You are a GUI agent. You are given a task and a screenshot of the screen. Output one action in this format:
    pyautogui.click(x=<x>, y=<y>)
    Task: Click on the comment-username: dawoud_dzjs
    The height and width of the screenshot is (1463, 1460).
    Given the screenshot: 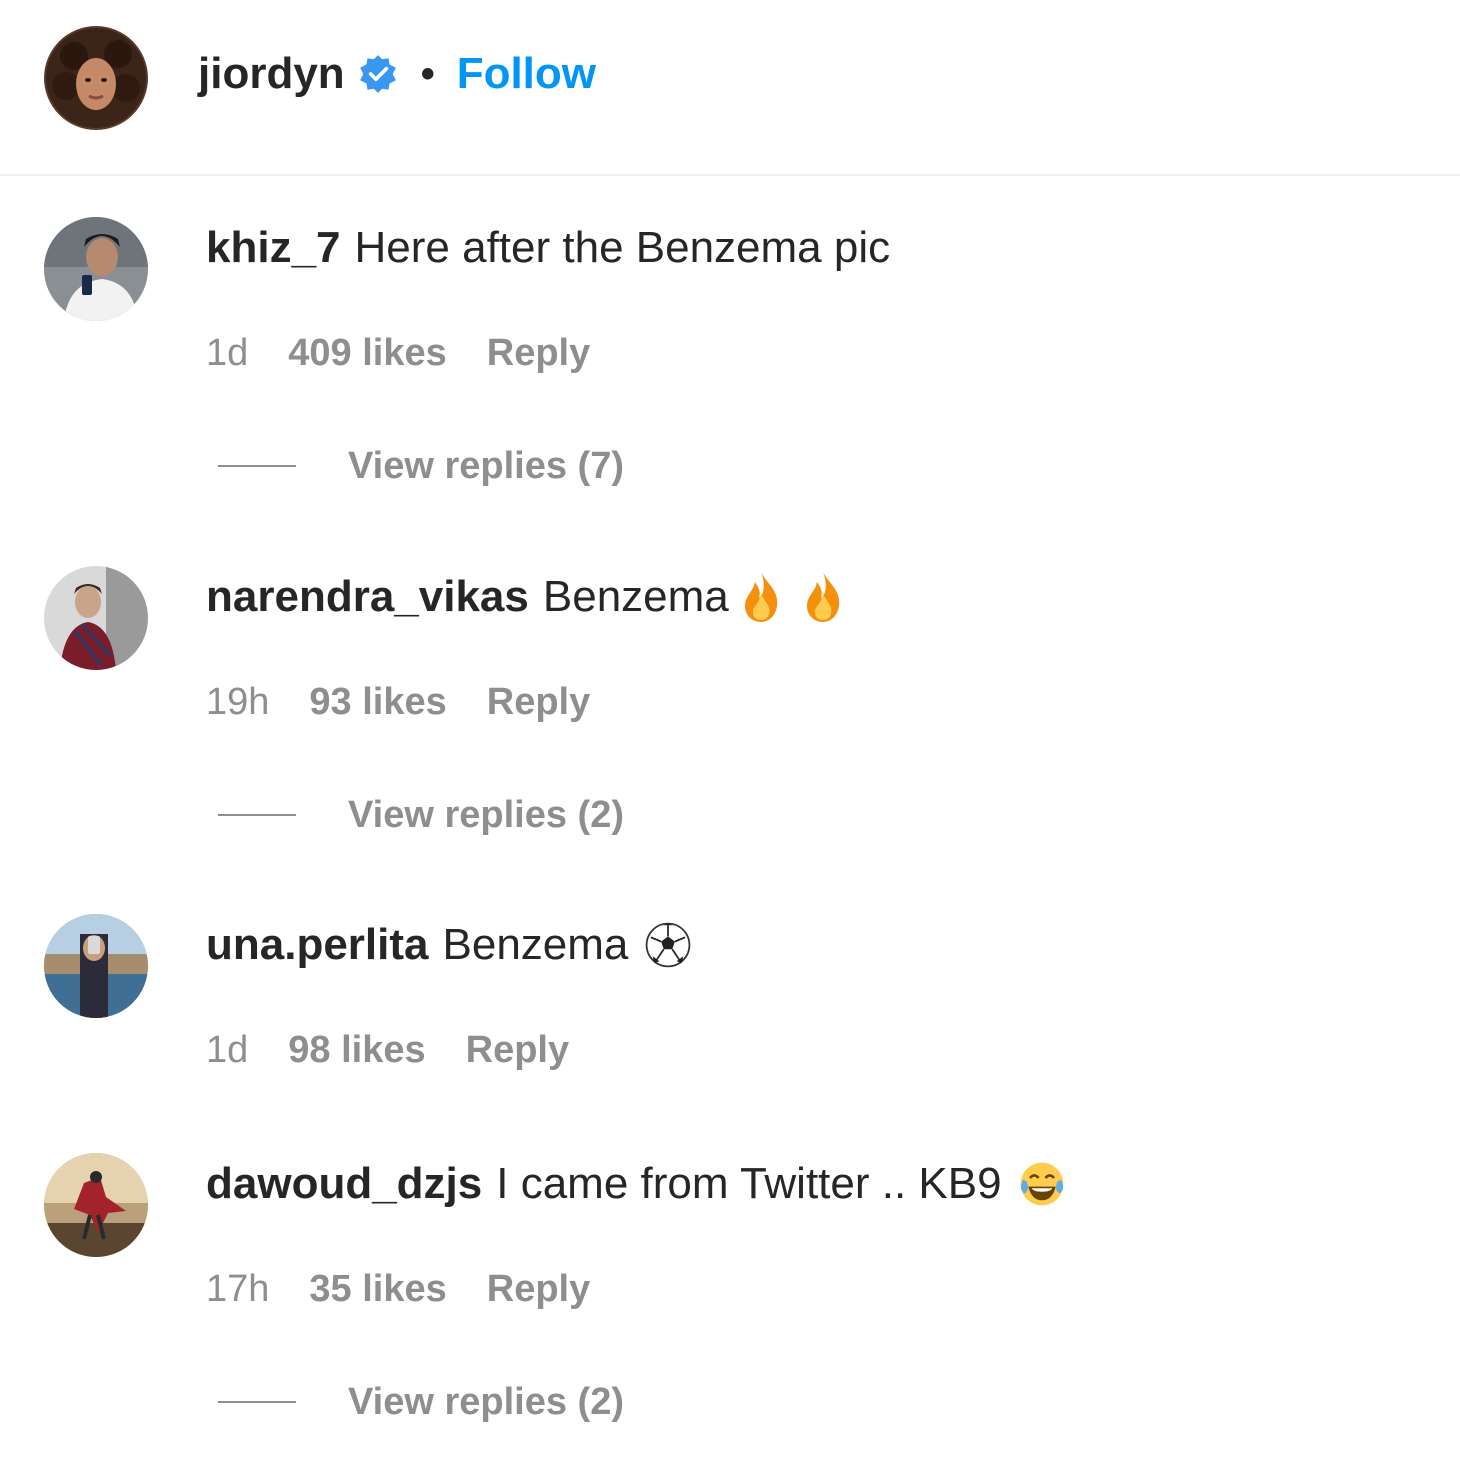 What is the action you would take?
    pyautogui.click(x=344, y=1184)
    